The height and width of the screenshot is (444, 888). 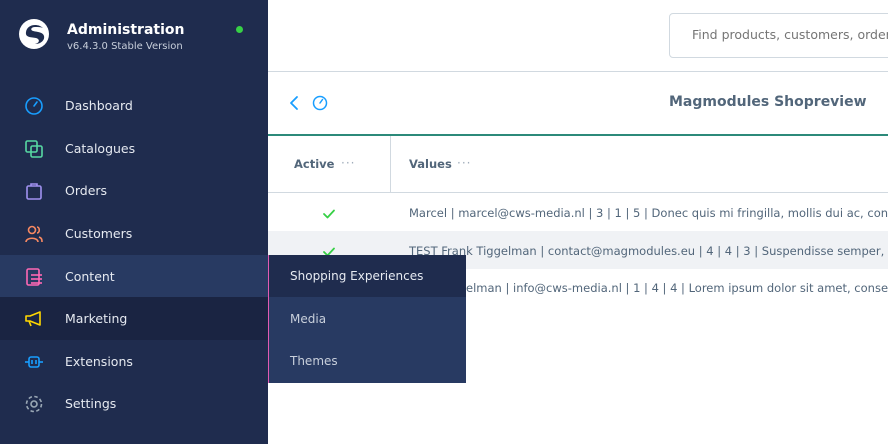 What do you see at coordinates (239, 29) in the screenshot?
I see `online-status-indicator` at bounding box center [239, 29].